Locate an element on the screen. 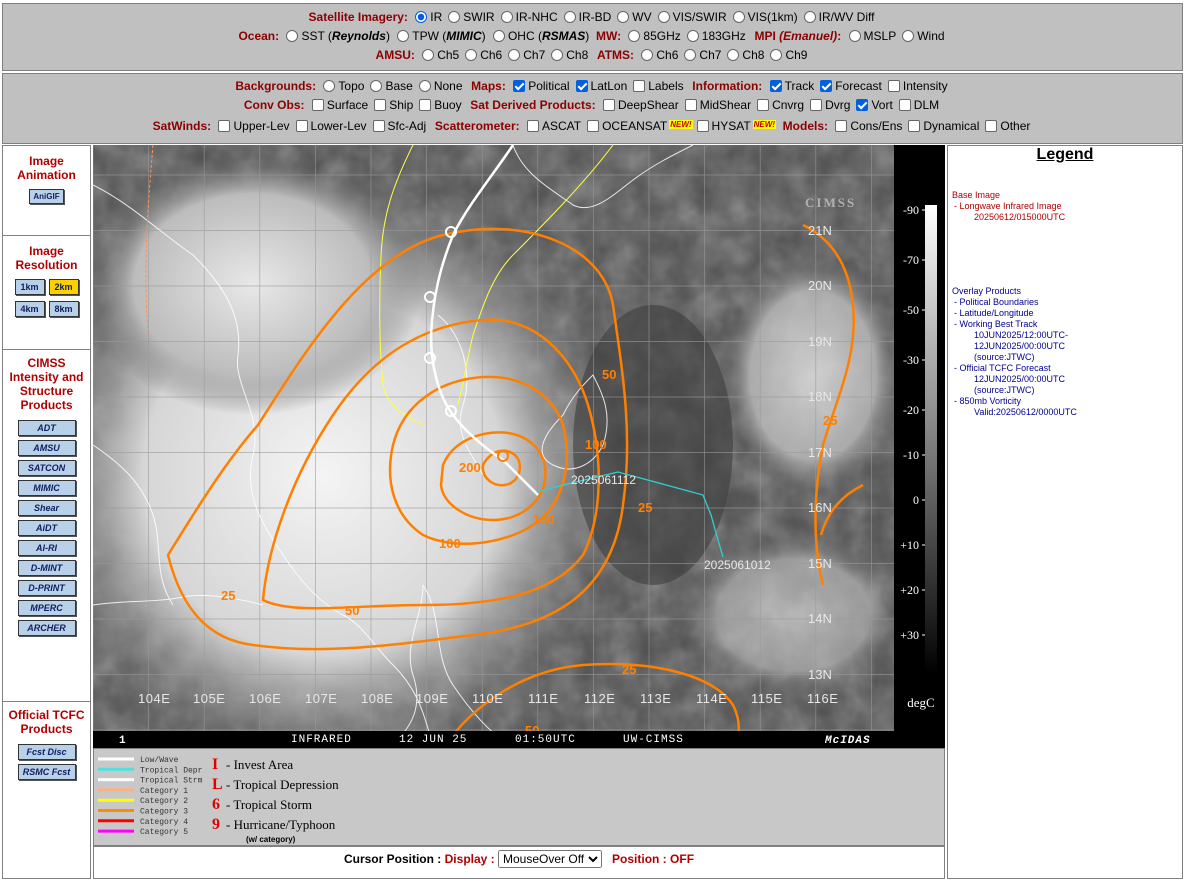 This screenshot has width=1185, height=882. models-cons-ens-check is located at coordinates (841, 126).